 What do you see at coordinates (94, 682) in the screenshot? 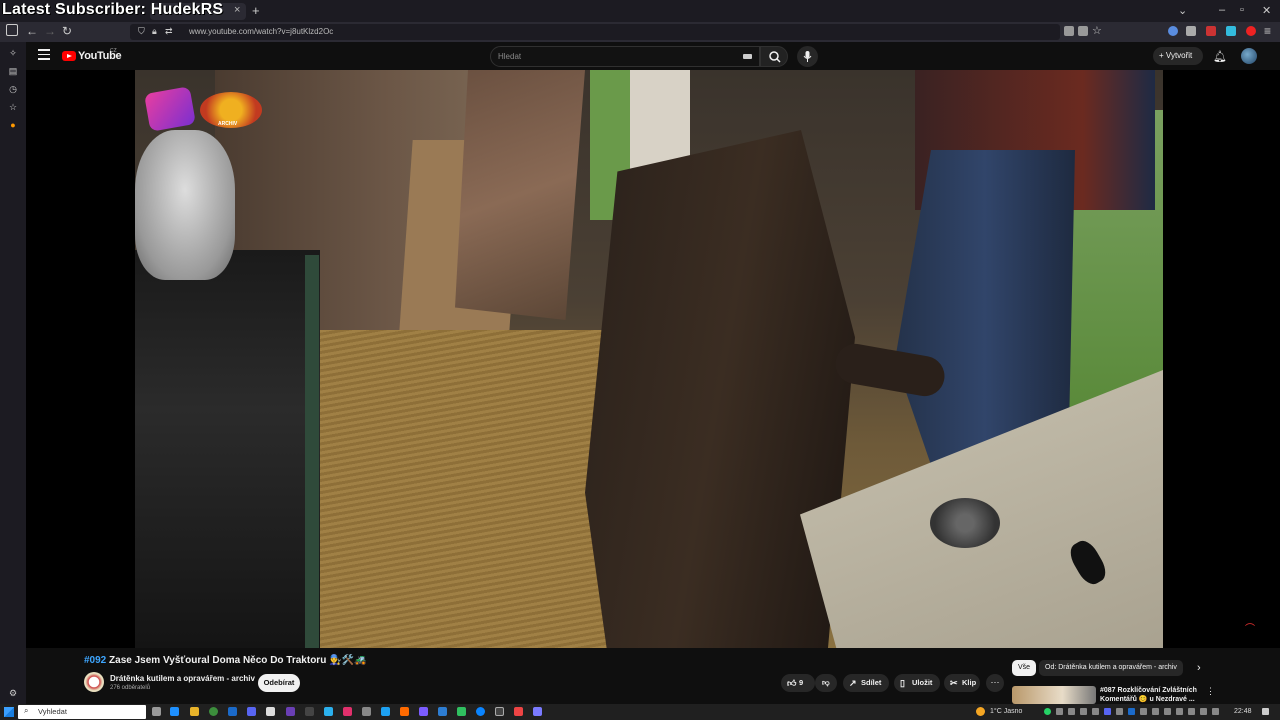
I see `channel-avatar` at bounding box center [94, 682].